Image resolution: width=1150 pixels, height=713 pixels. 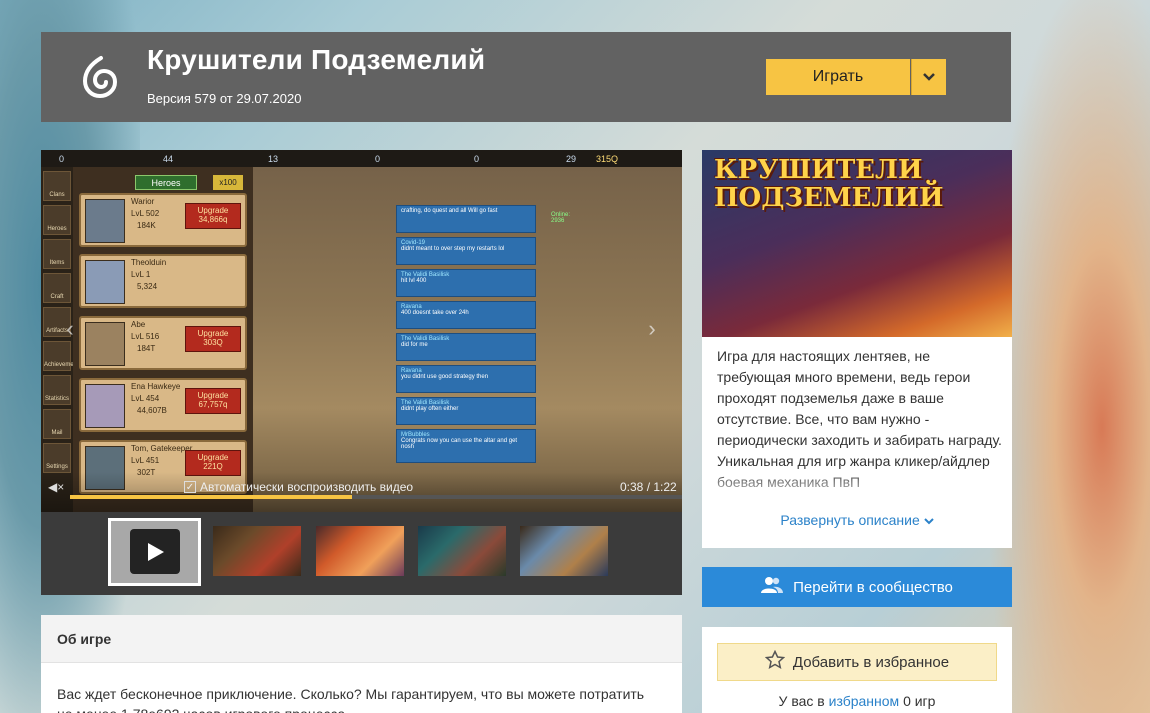 What do you see at coordinates (652, 329) in the screenshot?
I see `video-next-arrow-icon: ›` at bounding box center [652, 329].